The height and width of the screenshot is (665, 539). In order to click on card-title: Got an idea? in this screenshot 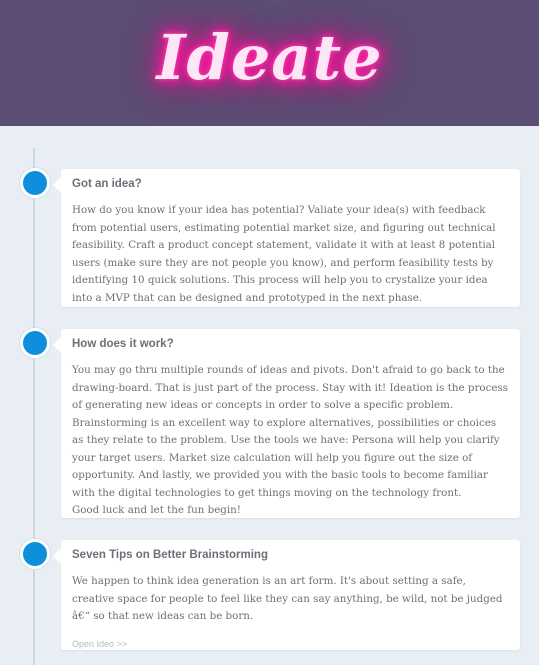, I will do `click(107, 184)`.